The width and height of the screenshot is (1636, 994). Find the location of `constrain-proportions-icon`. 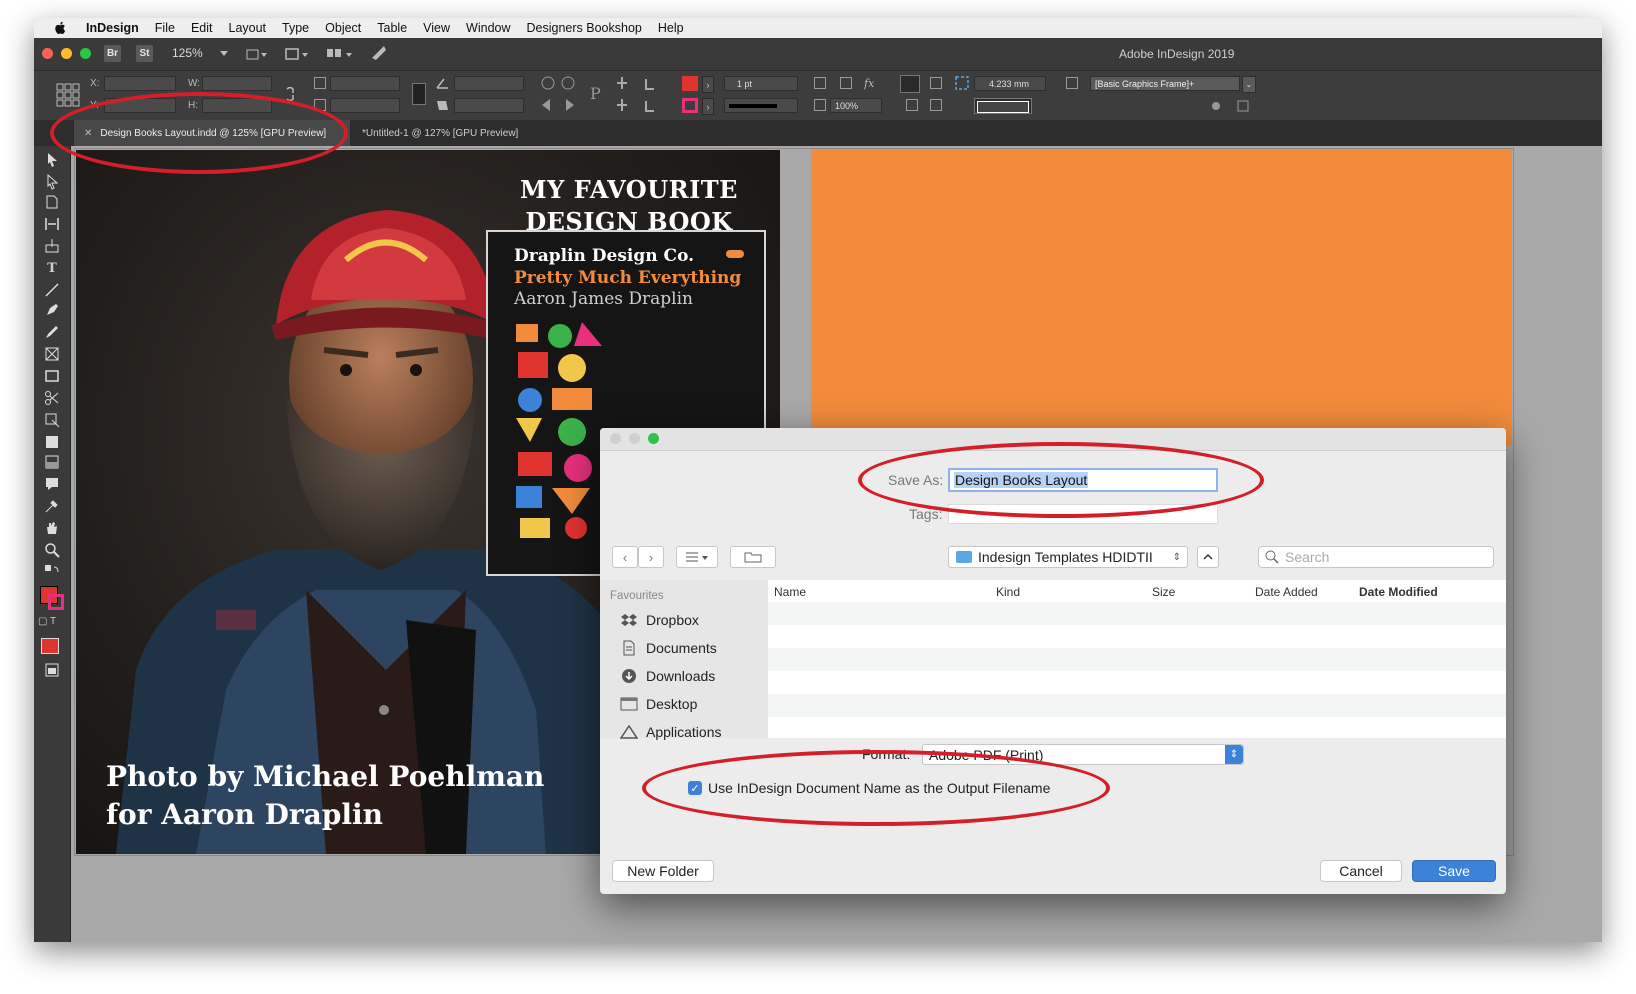

constrain-proportions-icon is located at coordinates (290, 94).